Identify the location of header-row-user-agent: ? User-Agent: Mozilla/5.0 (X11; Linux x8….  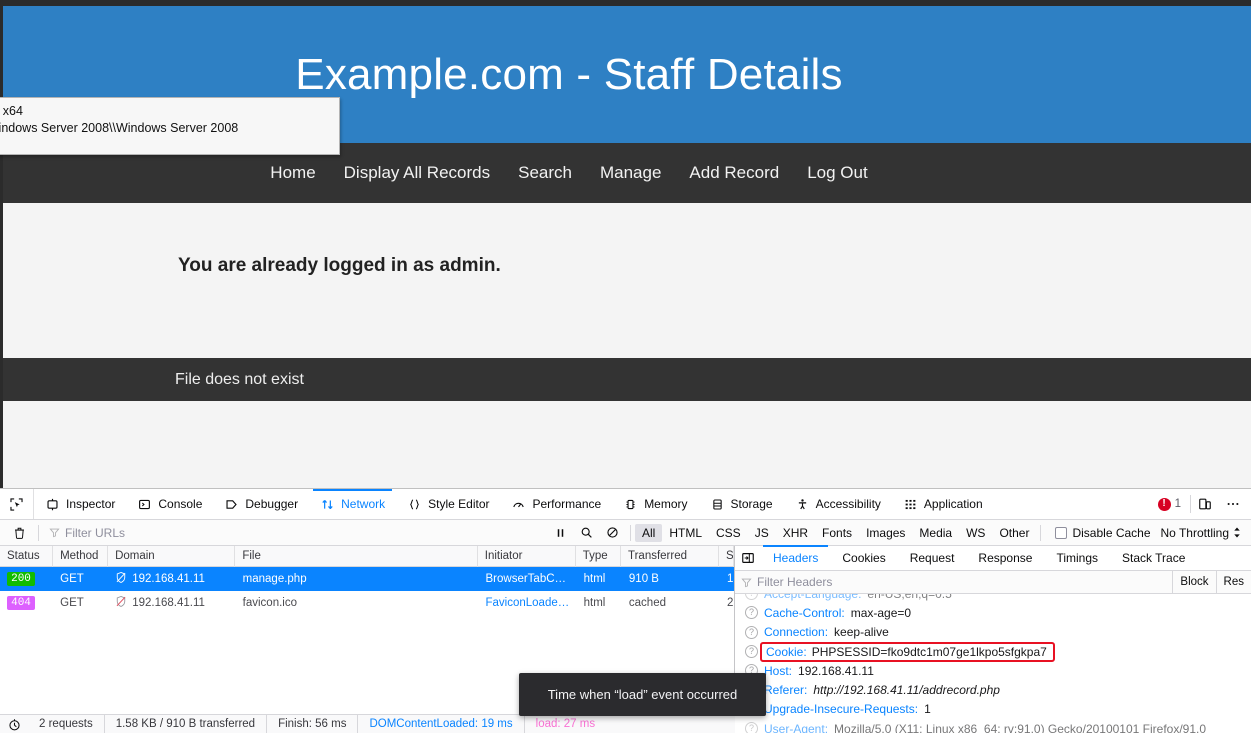
(993, 726).